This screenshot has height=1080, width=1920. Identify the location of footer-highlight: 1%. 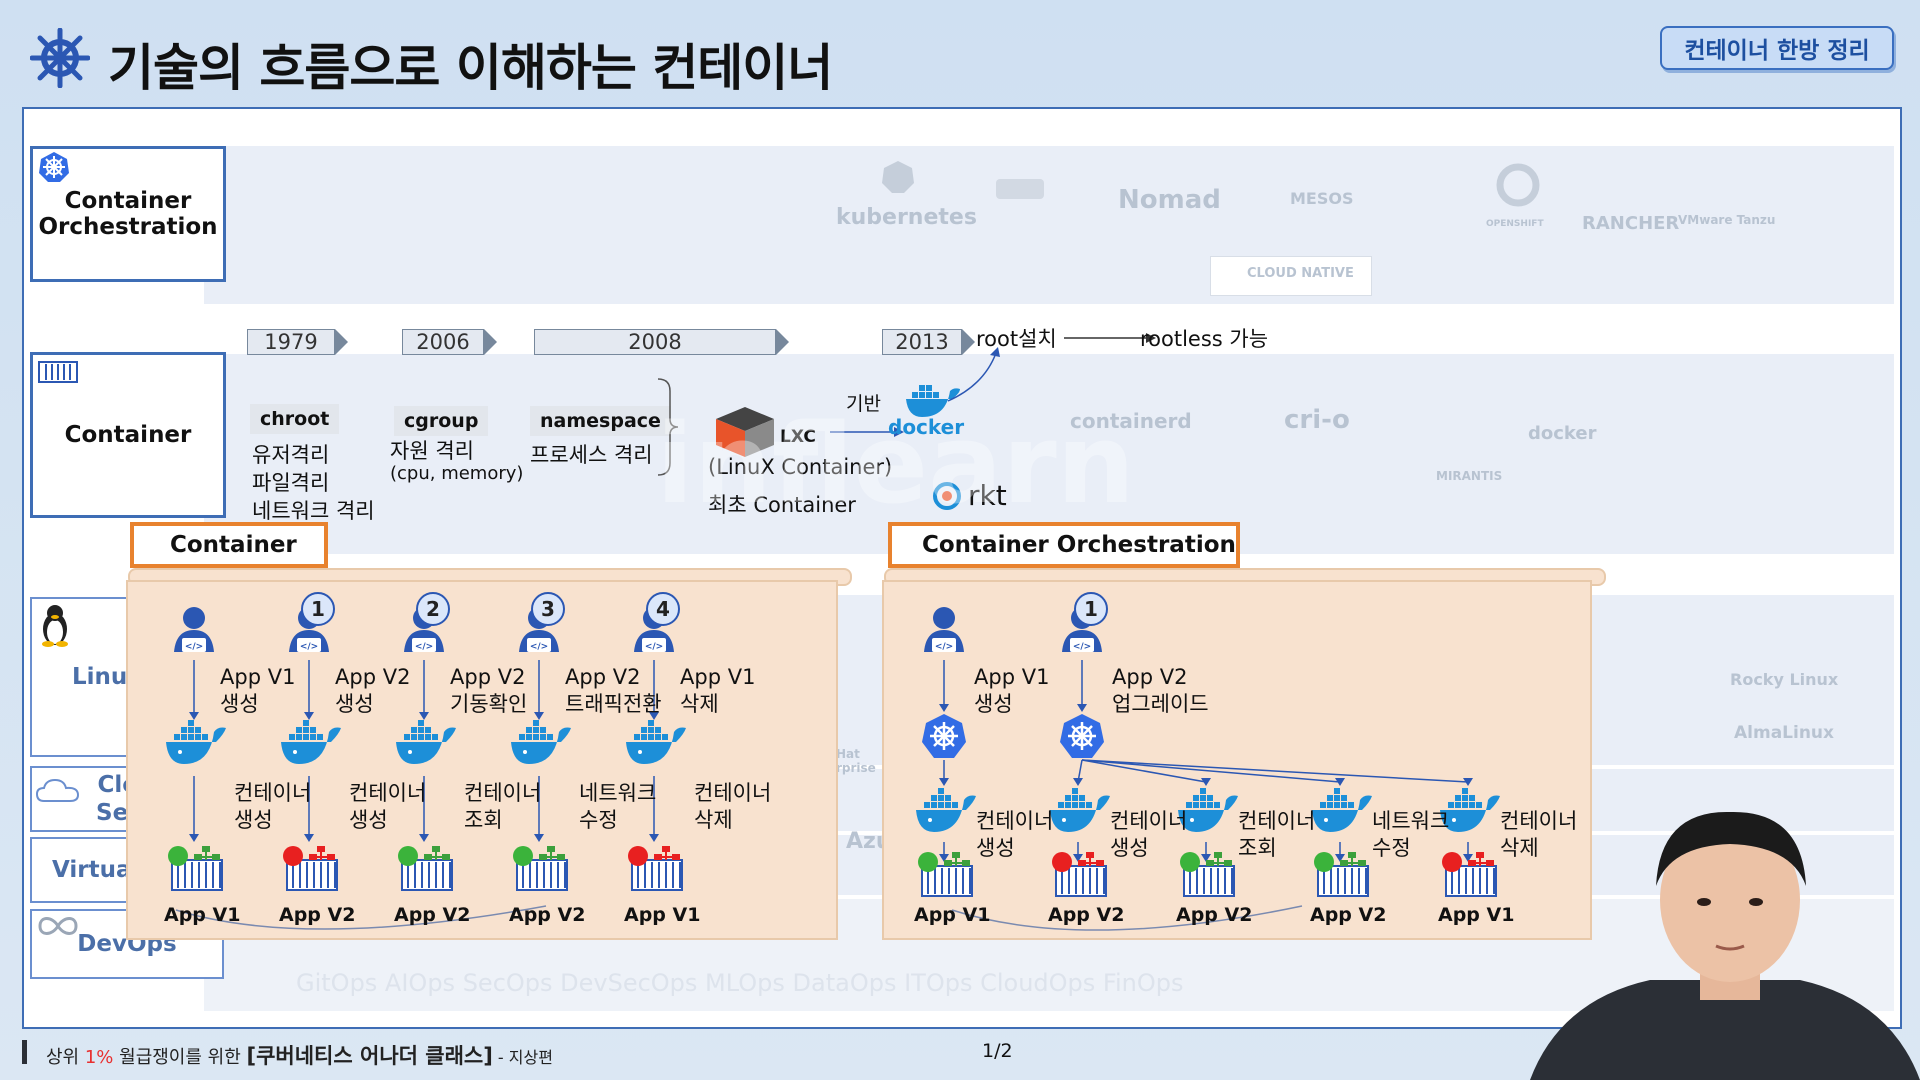
(99, 1057).